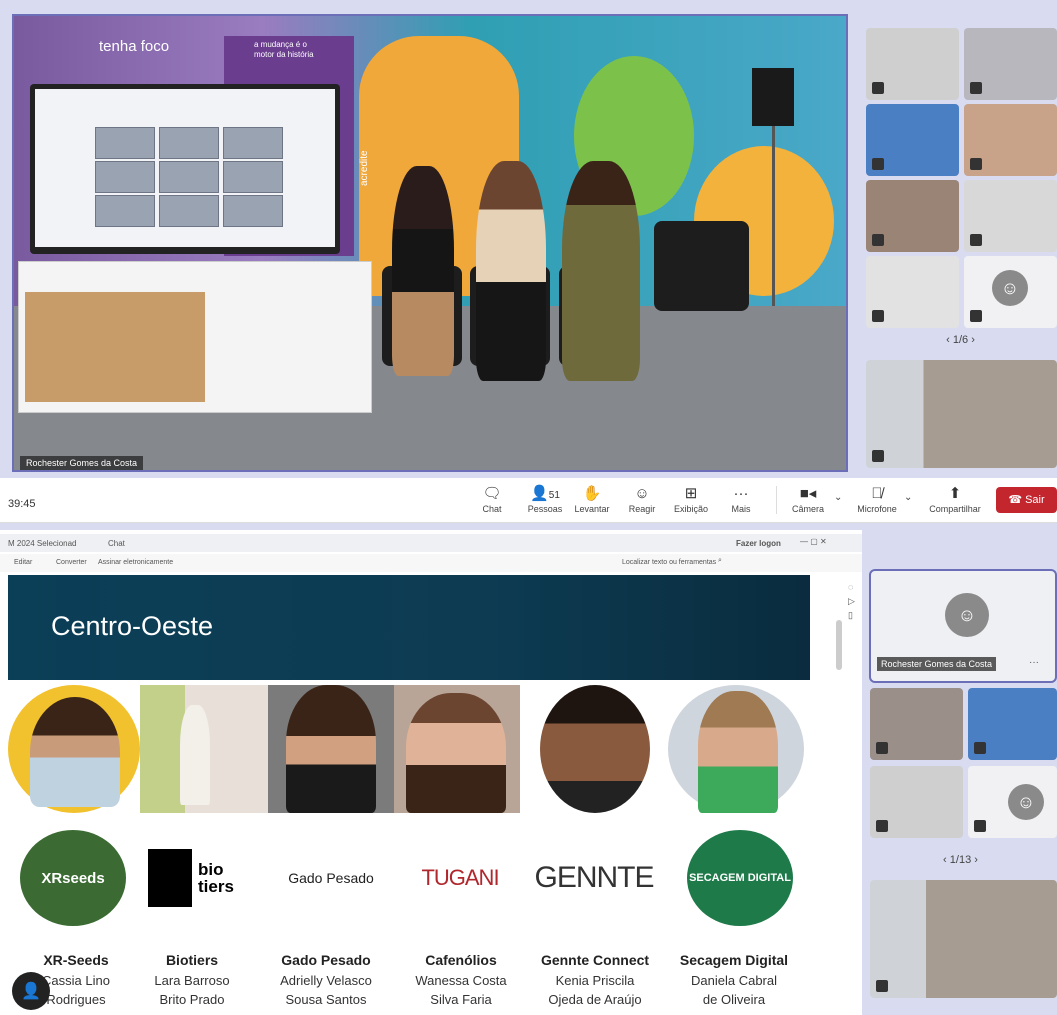 The width and height of the screenshot is (1057, 1015). I want to click on founder-name: Daniela Cabral de Oliveira, so click(734, 990).